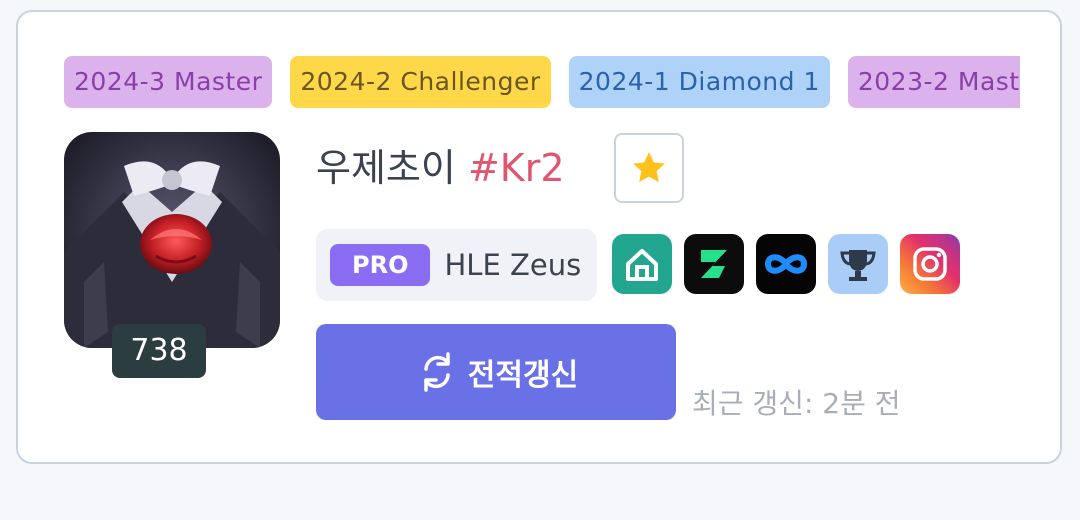  I want to click on refresh-icon, so click(437, 372).